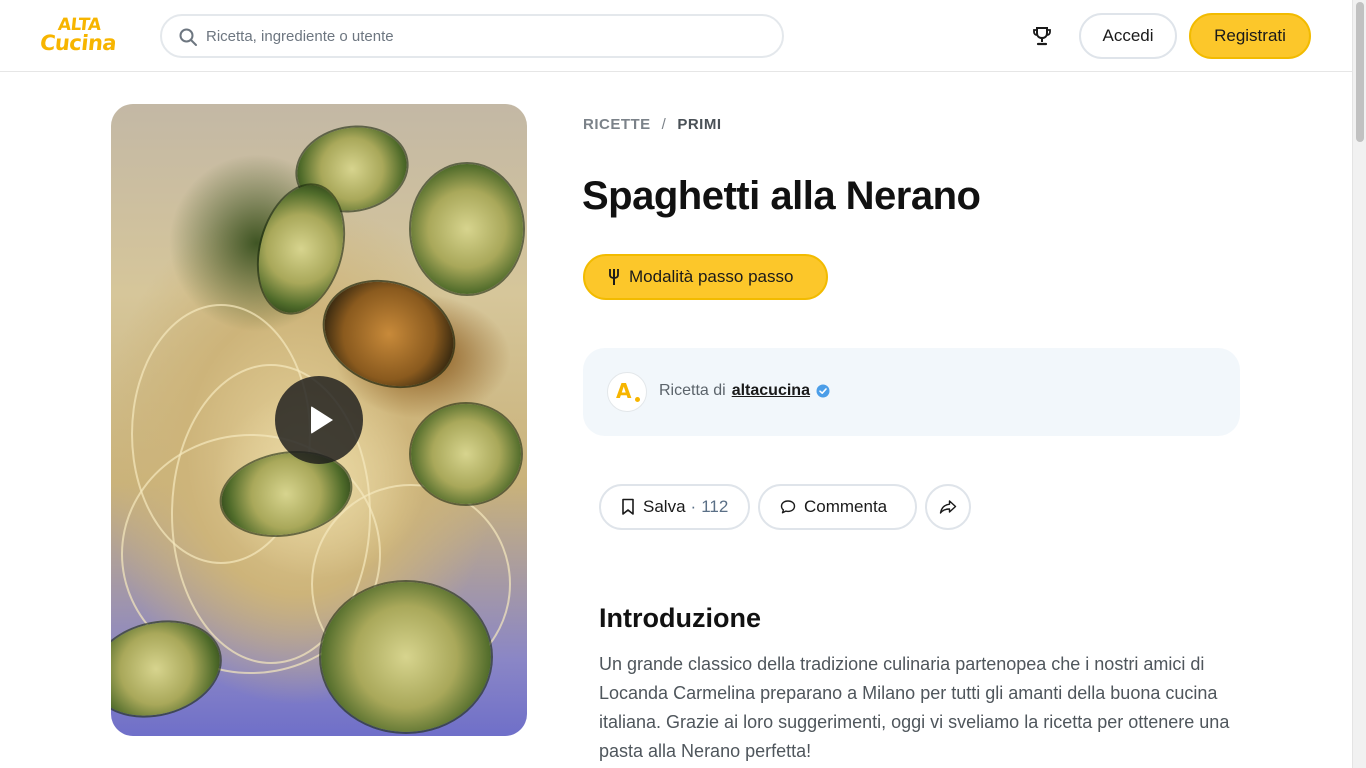  What do you see at coordinates (188, 37) in the screenshot?
I see `search-icon` at bounding box center [188, 37].